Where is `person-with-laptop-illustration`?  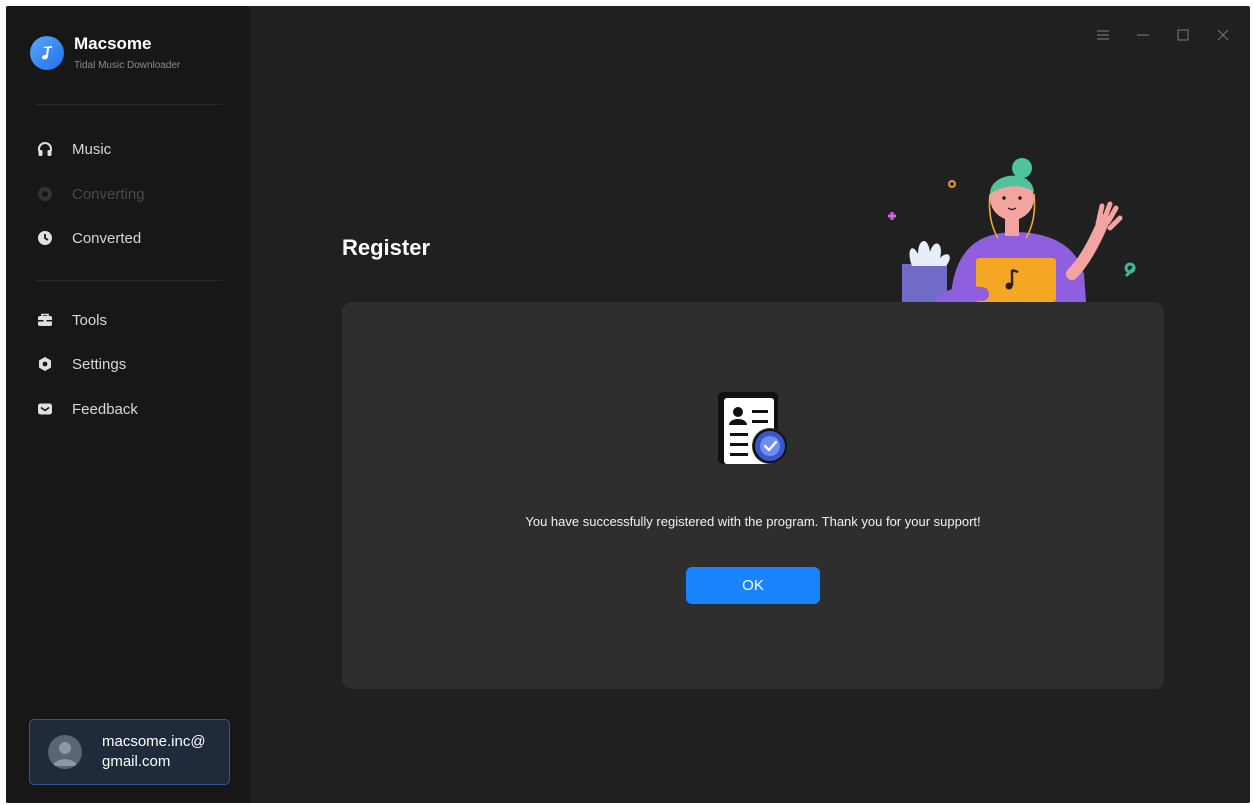
person-with-laptop-illustration is located at coordinates (1012, 230).